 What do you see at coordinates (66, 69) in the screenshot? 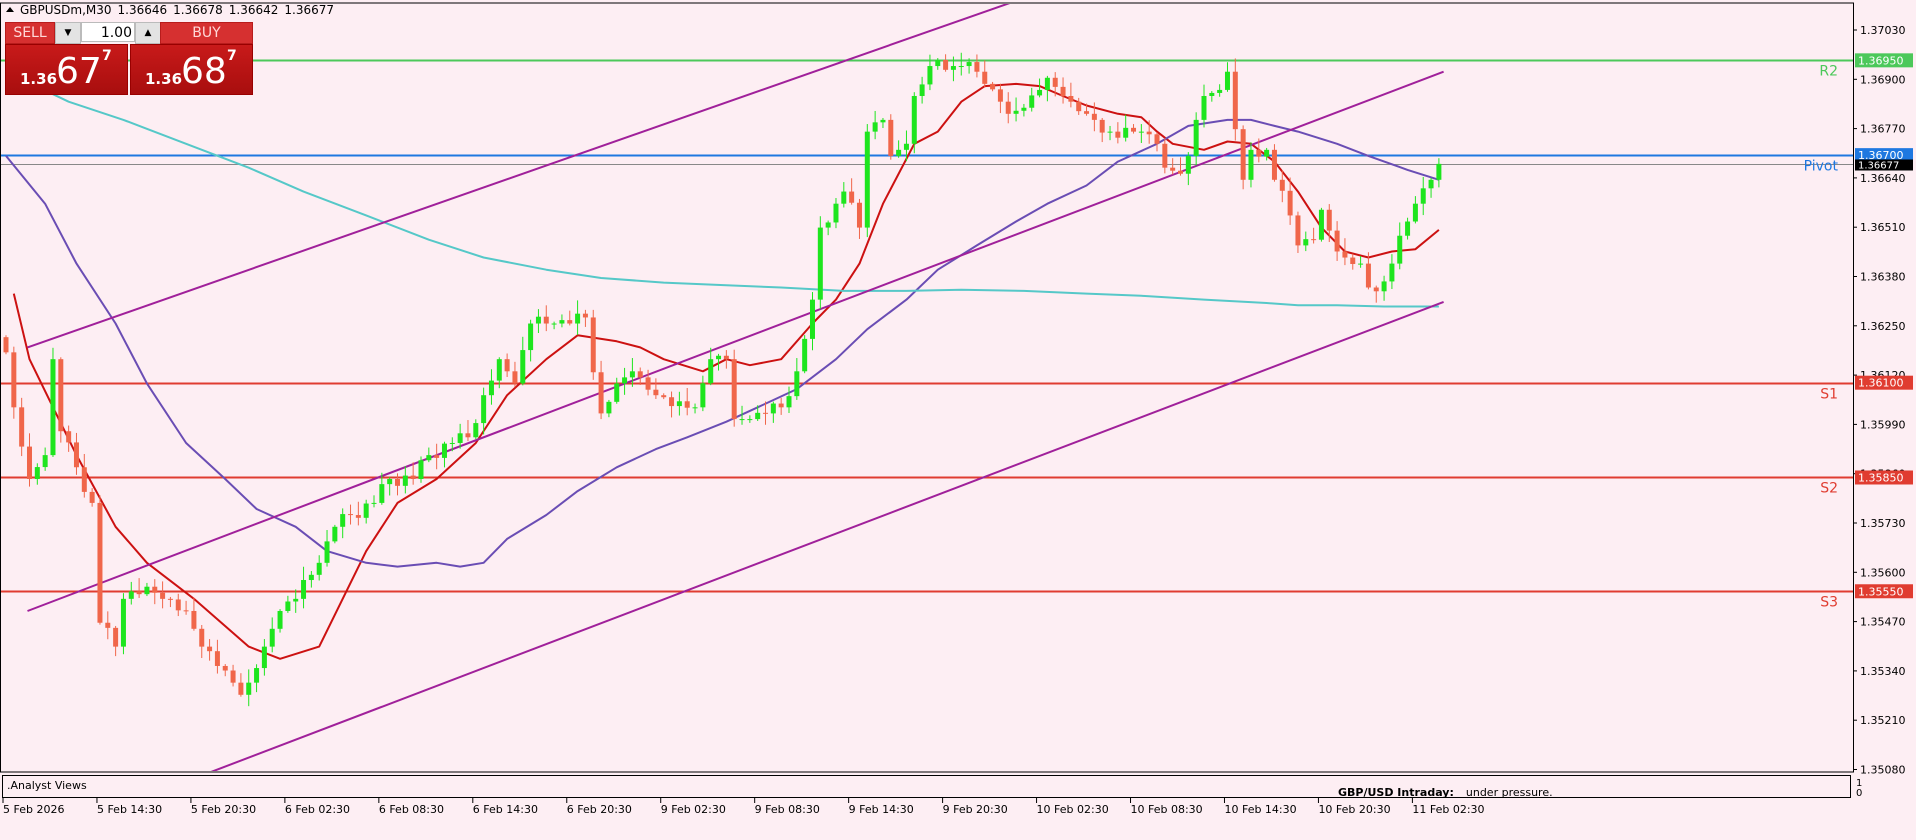
I see `sell-price-button: 1.36 67 7` at bounding box center [66, 69].